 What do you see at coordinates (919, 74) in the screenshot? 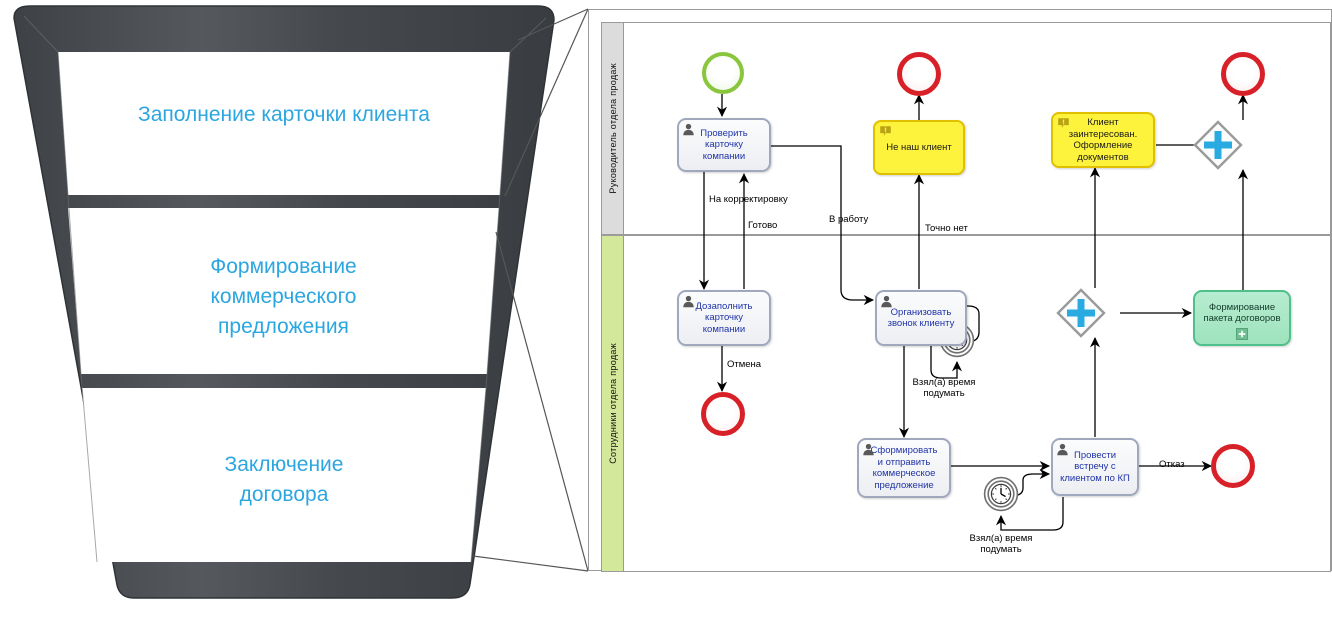
I see `bpmn-end-event-not-our-client` at bounding box center [919, 74].